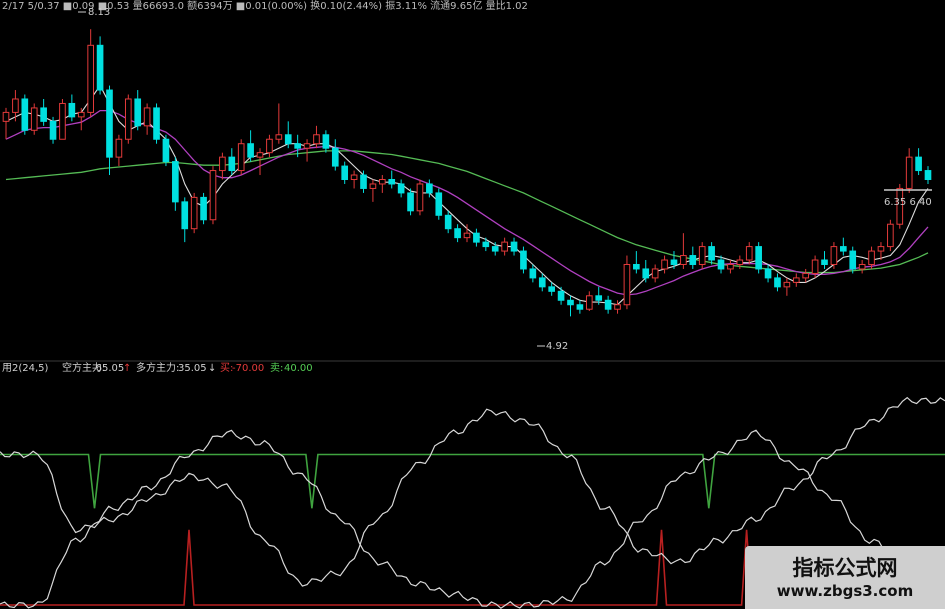 This screenshot has height=609, width=945. Describe the element at coordinates (248, 368) in the screenshot. I see `sell-value: -70.00` at that location.